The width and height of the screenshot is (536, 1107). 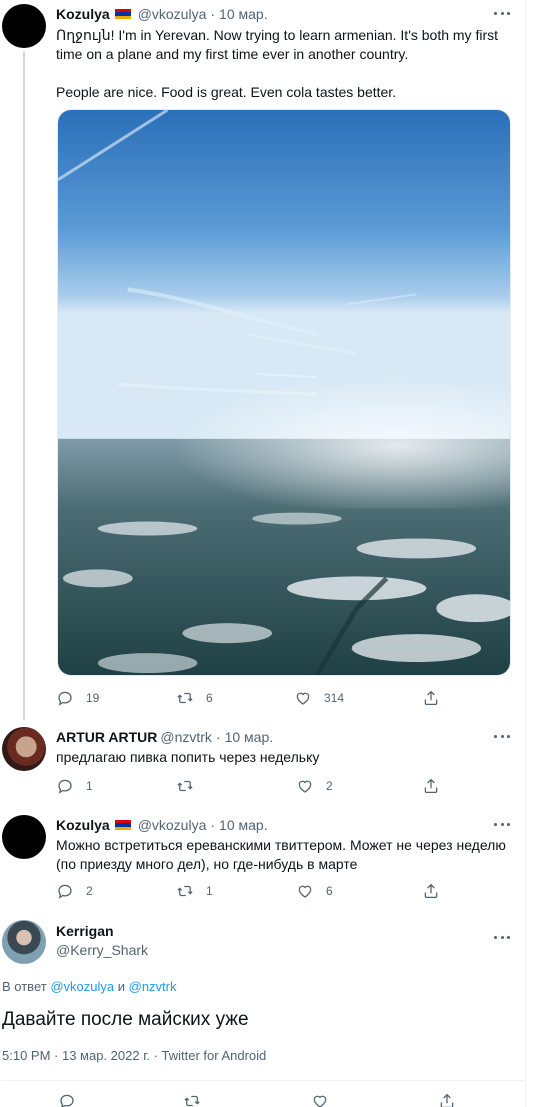 I want to click on author-name: Kerrigan, so click(x=85, y=931).